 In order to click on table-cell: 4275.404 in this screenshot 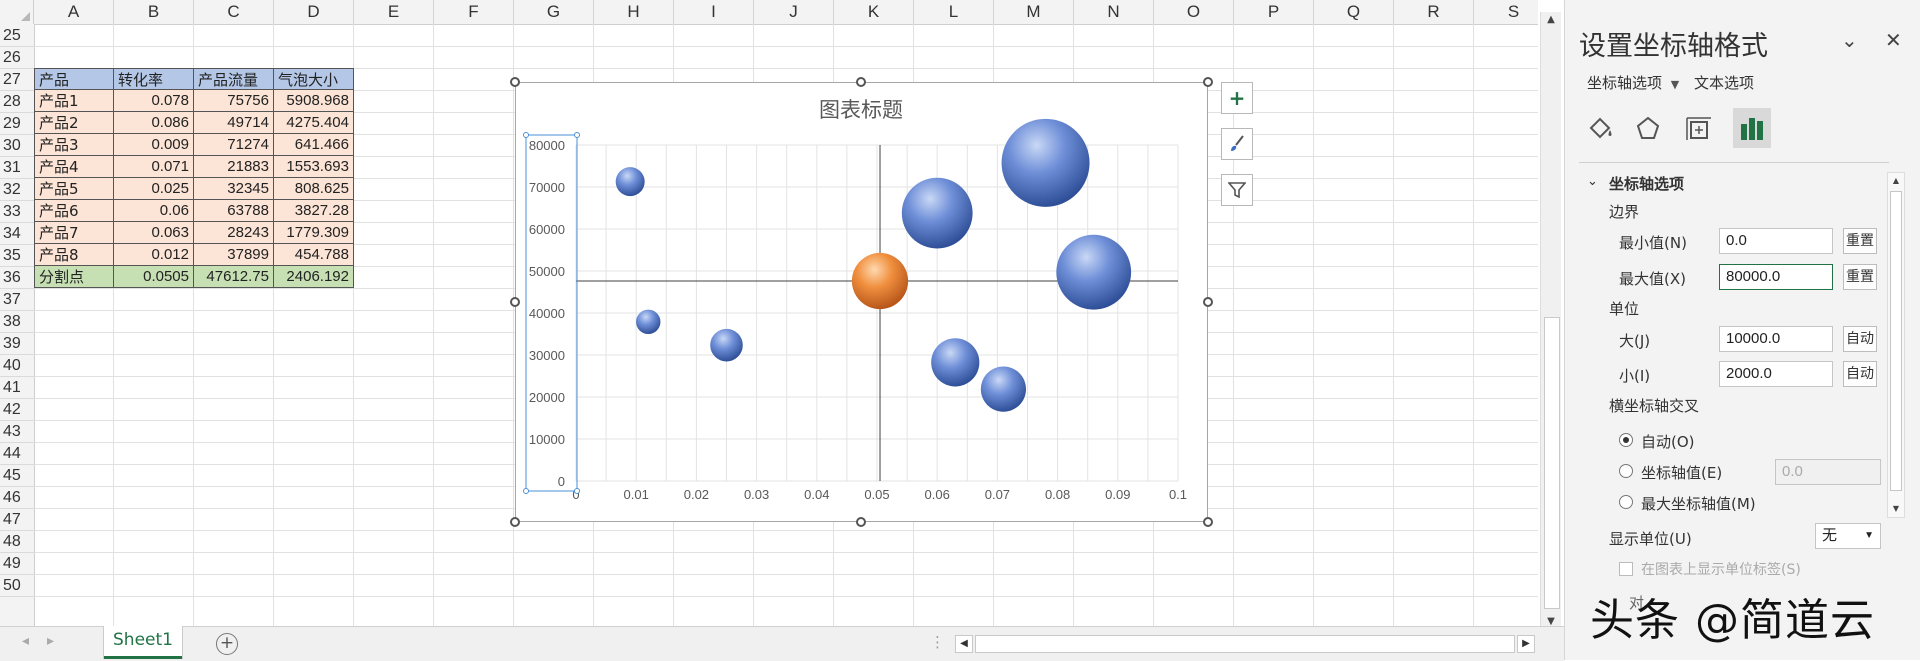, I will do `click(314, 123)`.